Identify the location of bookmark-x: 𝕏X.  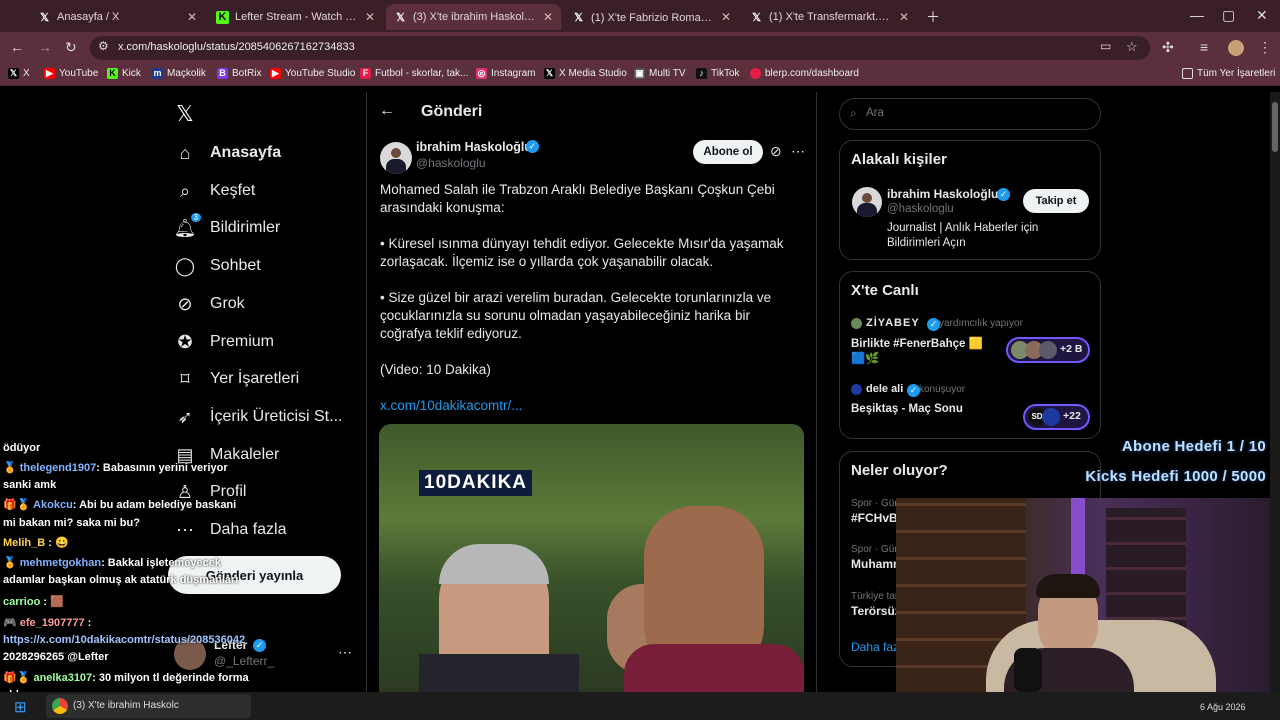
(19, 73).